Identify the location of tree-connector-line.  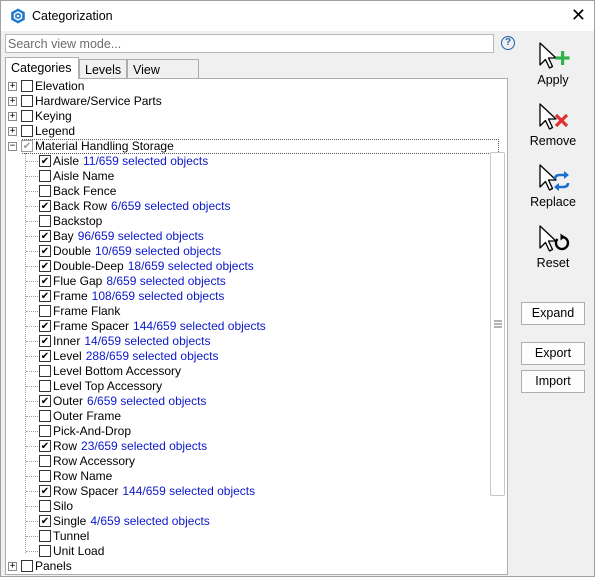
(32, 461).